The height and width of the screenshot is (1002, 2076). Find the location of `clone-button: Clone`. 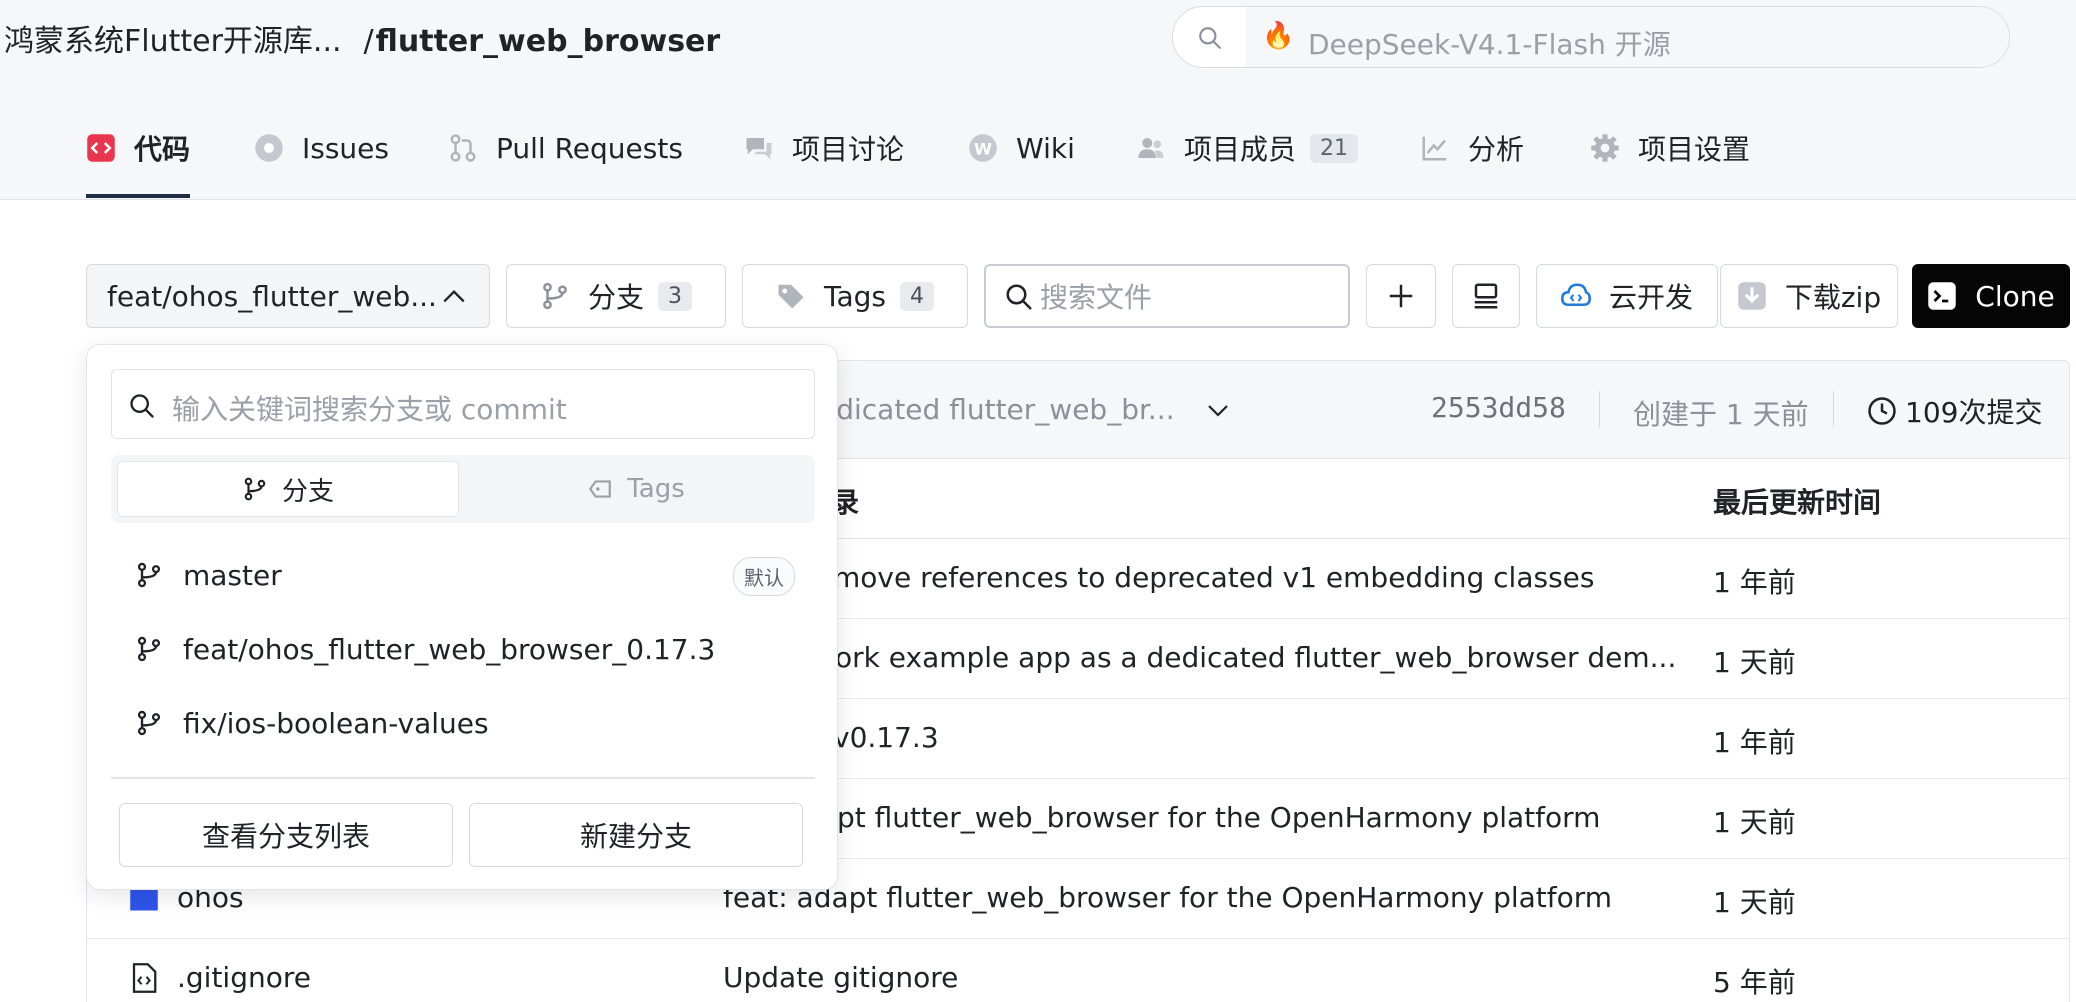

clone-button: Clone is located at coordinates (1991, 296).